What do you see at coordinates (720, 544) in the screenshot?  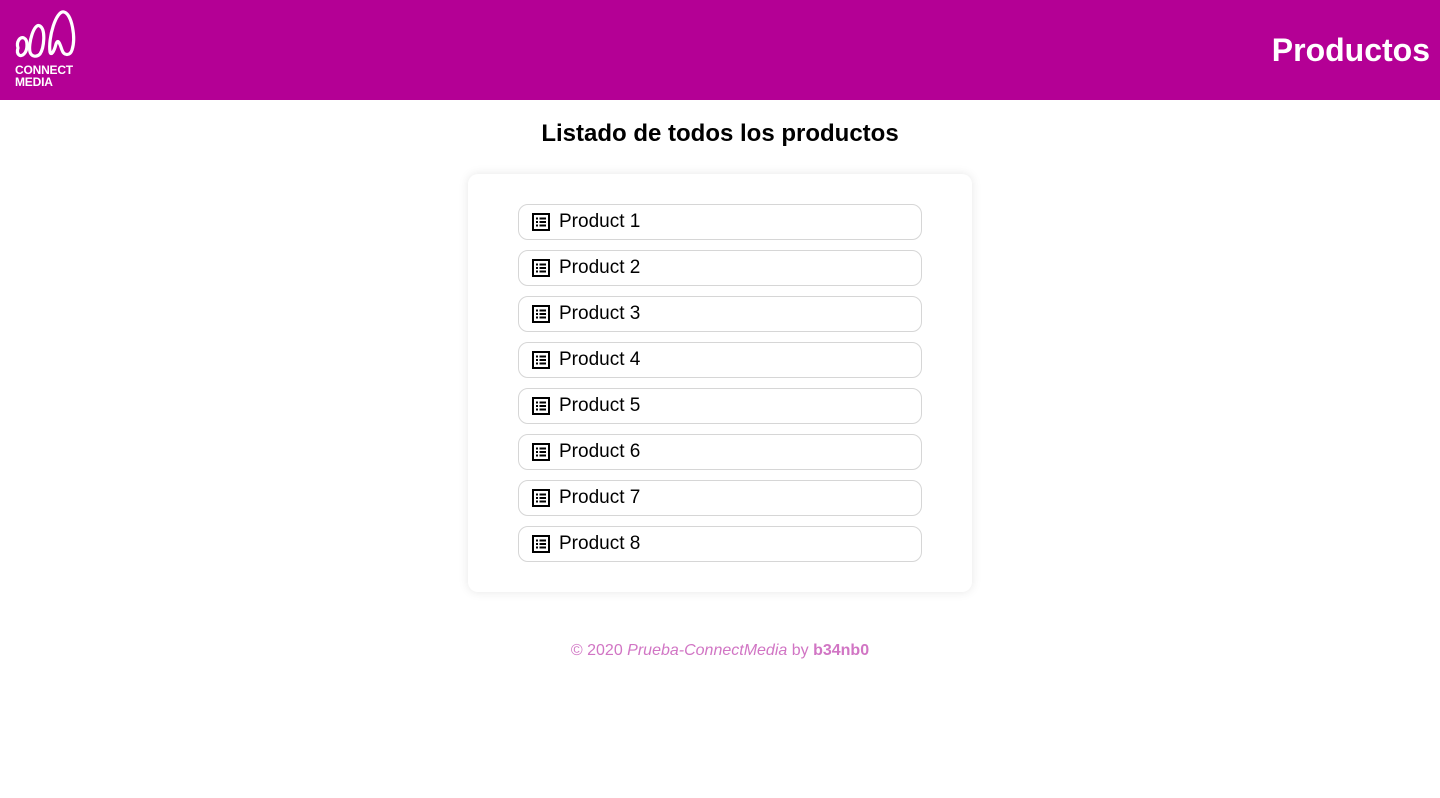 I see `product-list-item: Product 8` at bounding box center [720, 544].